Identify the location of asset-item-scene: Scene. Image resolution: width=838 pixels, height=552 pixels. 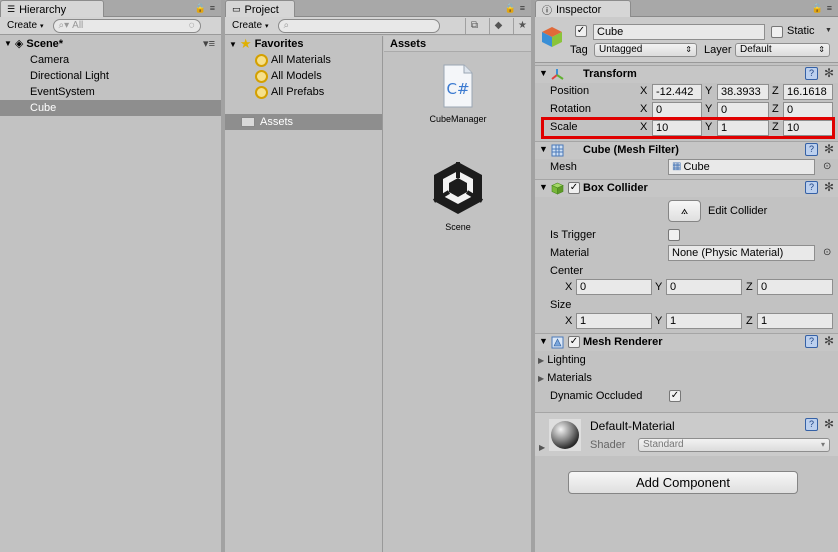
(458, 195).